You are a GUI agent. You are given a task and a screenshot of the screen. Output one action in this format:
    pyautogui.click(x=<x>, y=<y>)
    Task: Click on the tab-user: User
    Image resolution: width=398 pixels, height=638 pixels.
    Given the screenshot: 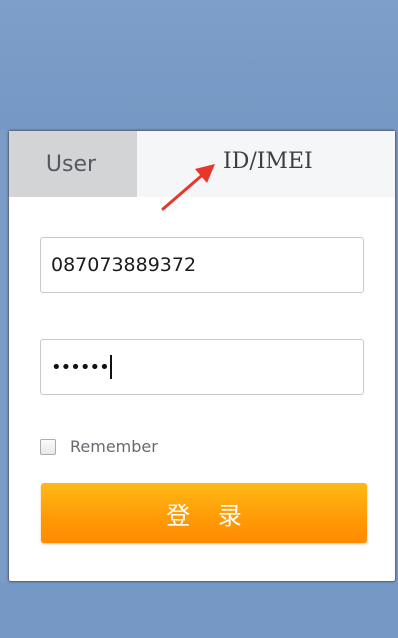 What is the action you would take?
    pyautogui.click(x=73, y=164)
    